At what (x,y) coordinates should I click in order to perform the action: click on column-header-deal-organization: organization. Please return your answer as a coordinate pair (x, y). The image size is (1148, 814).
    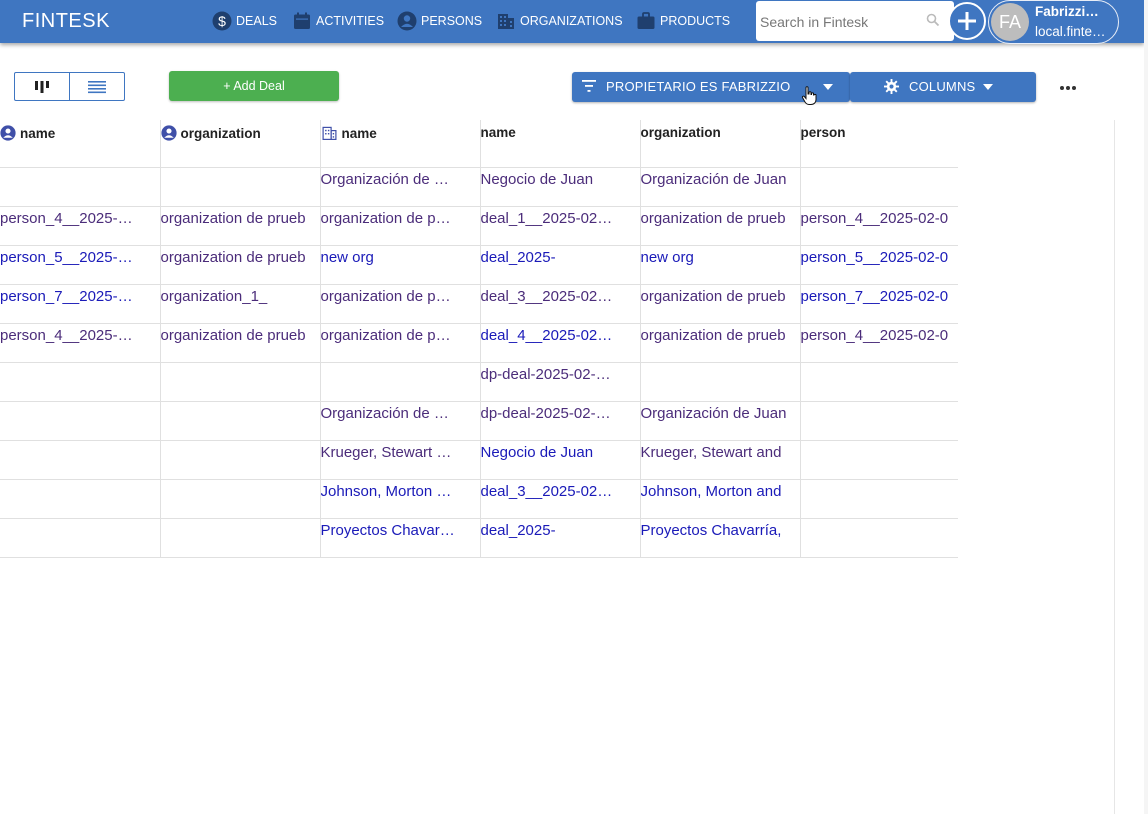
    Looking at the image, I should click on (720, 144).